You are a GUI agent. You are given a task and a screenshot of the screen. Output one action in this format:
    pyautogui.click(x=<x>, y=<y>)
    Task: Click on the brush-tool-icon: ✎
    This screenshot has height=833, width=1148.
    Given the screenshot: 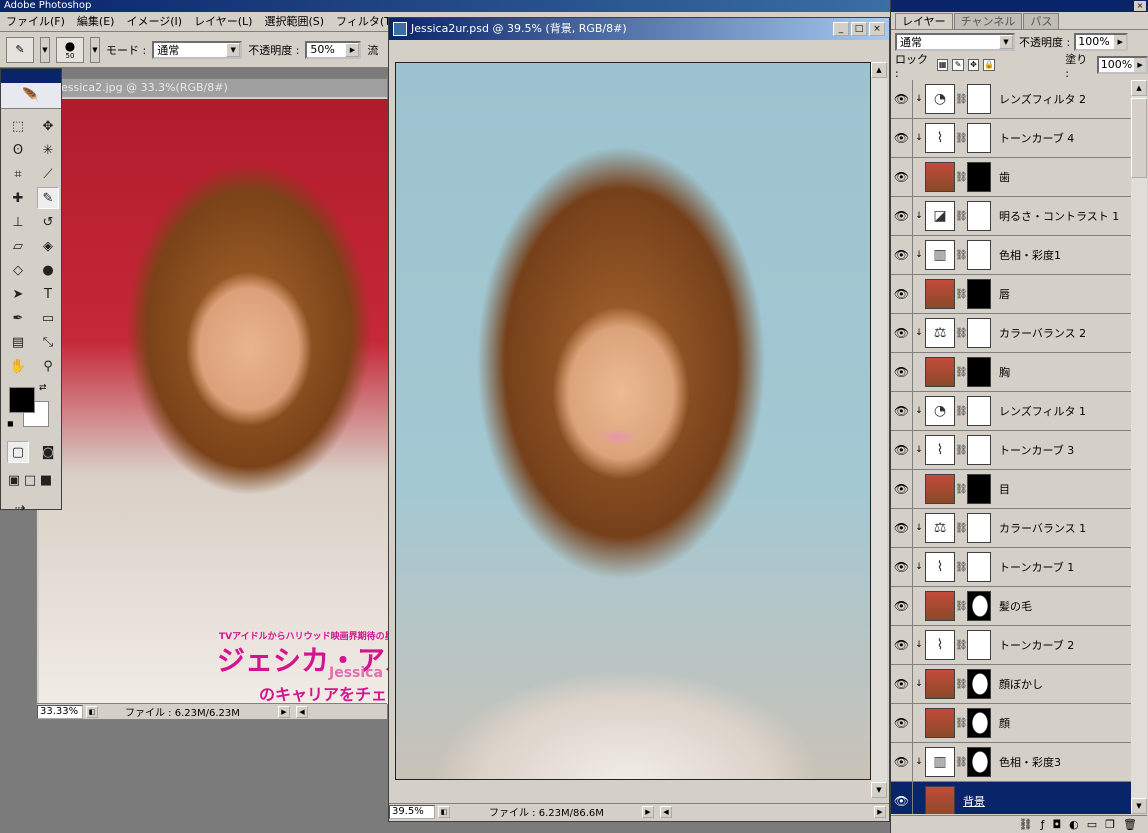 What is the action you would take?
    pyautogui.click(x=48, y=198)
    